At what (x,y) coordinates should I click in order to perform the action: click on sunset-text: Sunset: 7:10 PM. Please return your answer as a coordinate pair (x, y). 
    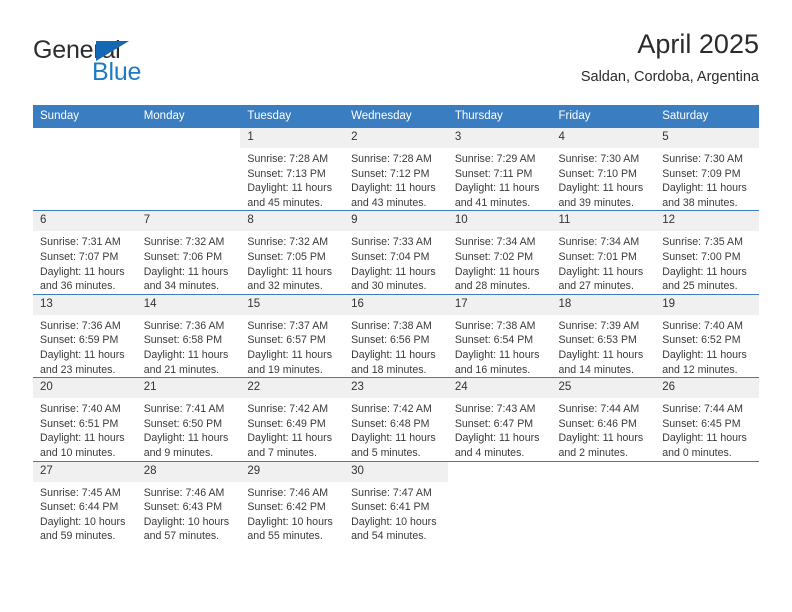
    Looking at the image, I should click on (597, 173).